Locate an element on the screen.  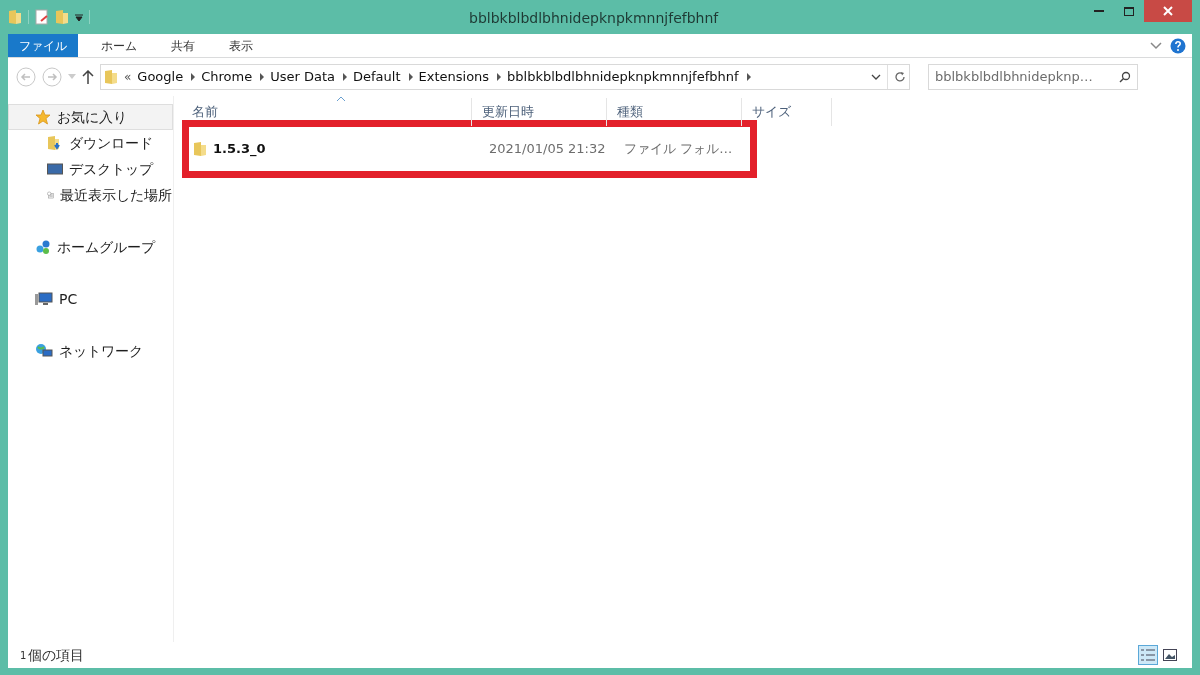
nav-item: ホームグループ is located at coordinates (90, 247).